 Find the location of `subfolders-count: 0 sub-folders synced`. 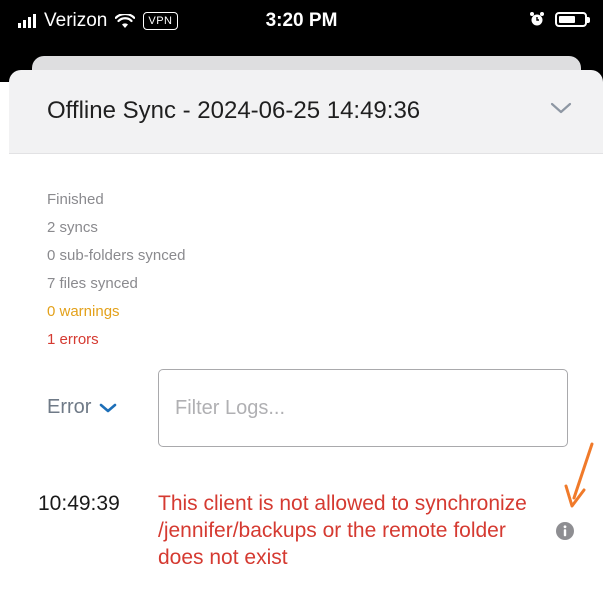

subfolders-count: 0 sub-folders synced is located at coordinates (116, 255).